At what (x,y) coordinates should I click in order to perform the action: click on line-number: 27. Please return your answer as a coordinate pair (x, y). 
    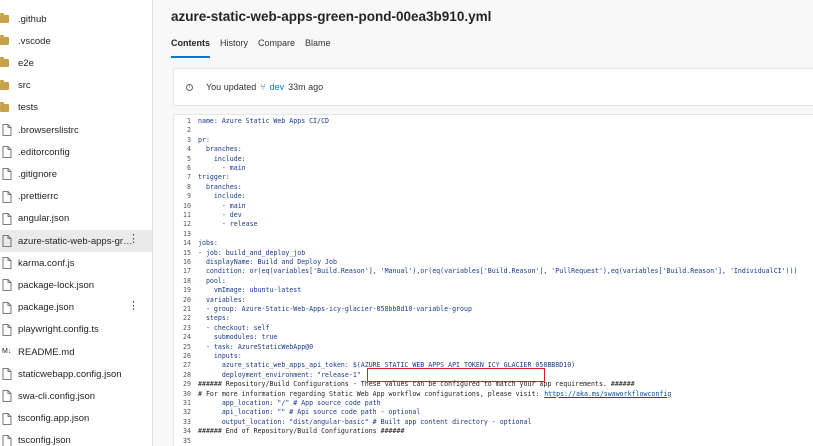
    Looking at the image, I should click on (187, 365).